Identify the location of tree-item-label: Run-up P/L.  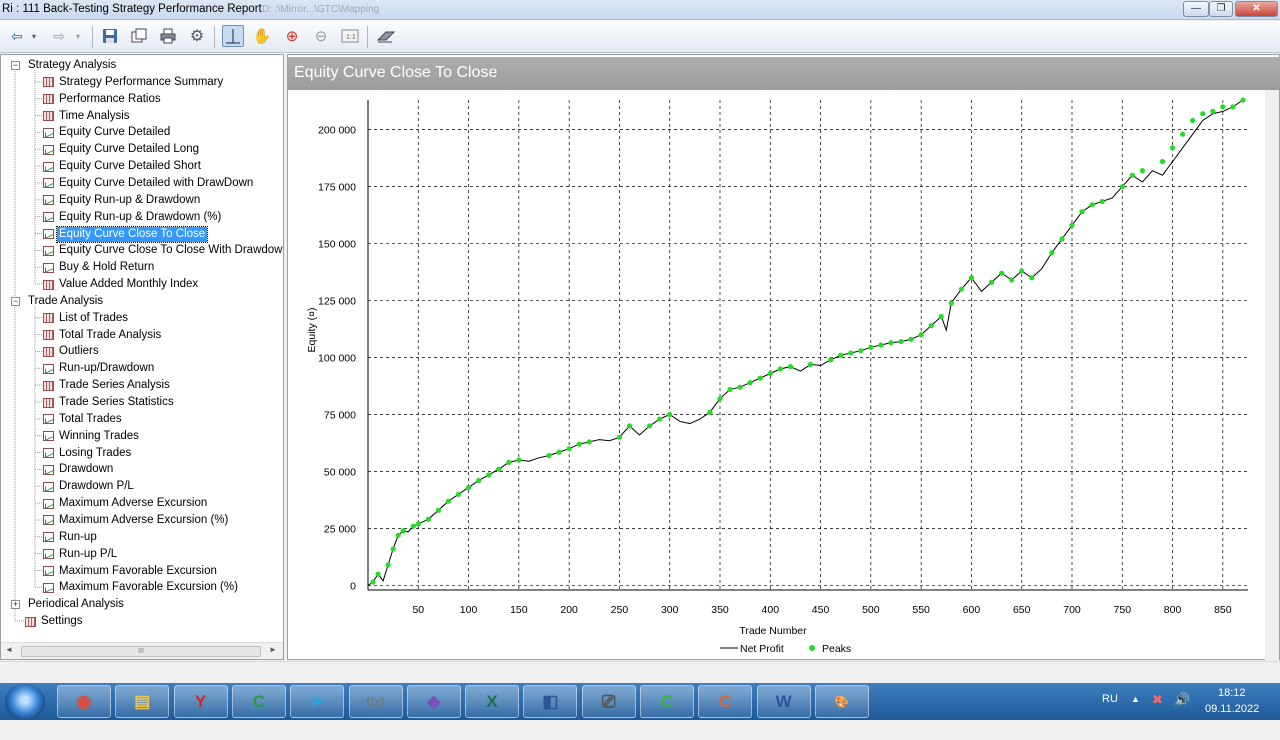
(88, 553).